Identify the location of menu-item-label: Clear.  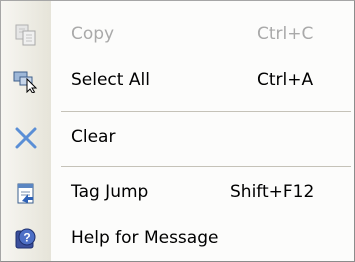
(93, 137).